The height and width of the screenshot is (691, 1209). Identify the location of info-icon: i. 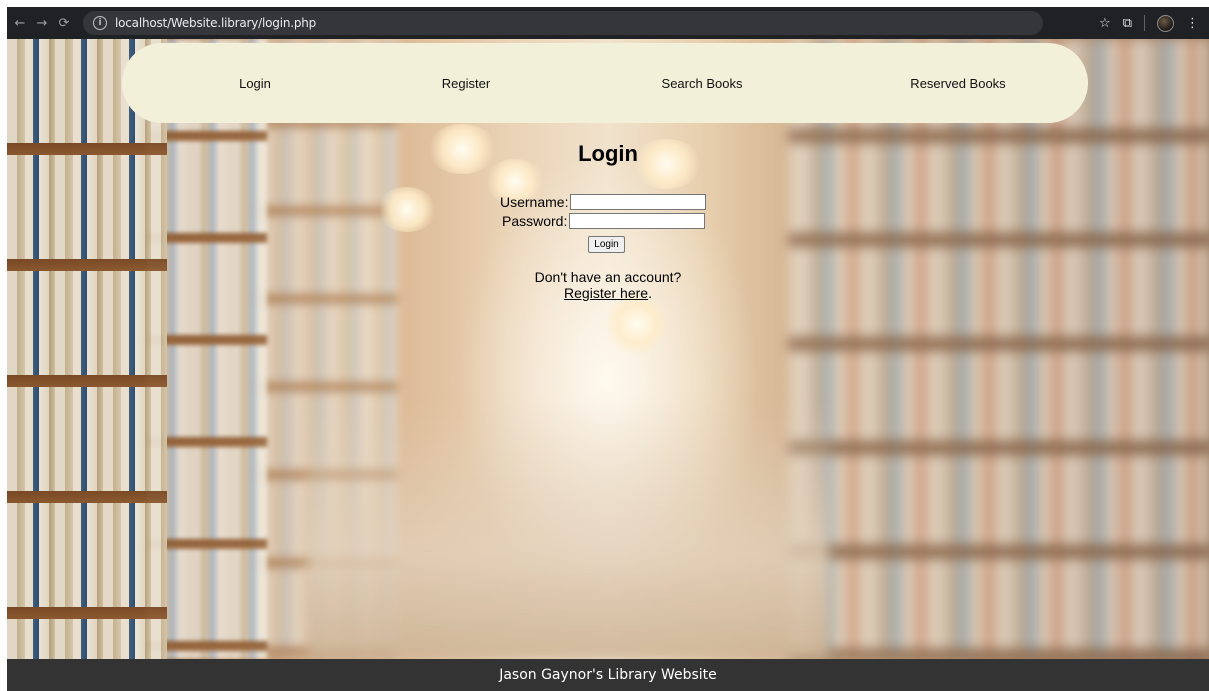
(100, 23).